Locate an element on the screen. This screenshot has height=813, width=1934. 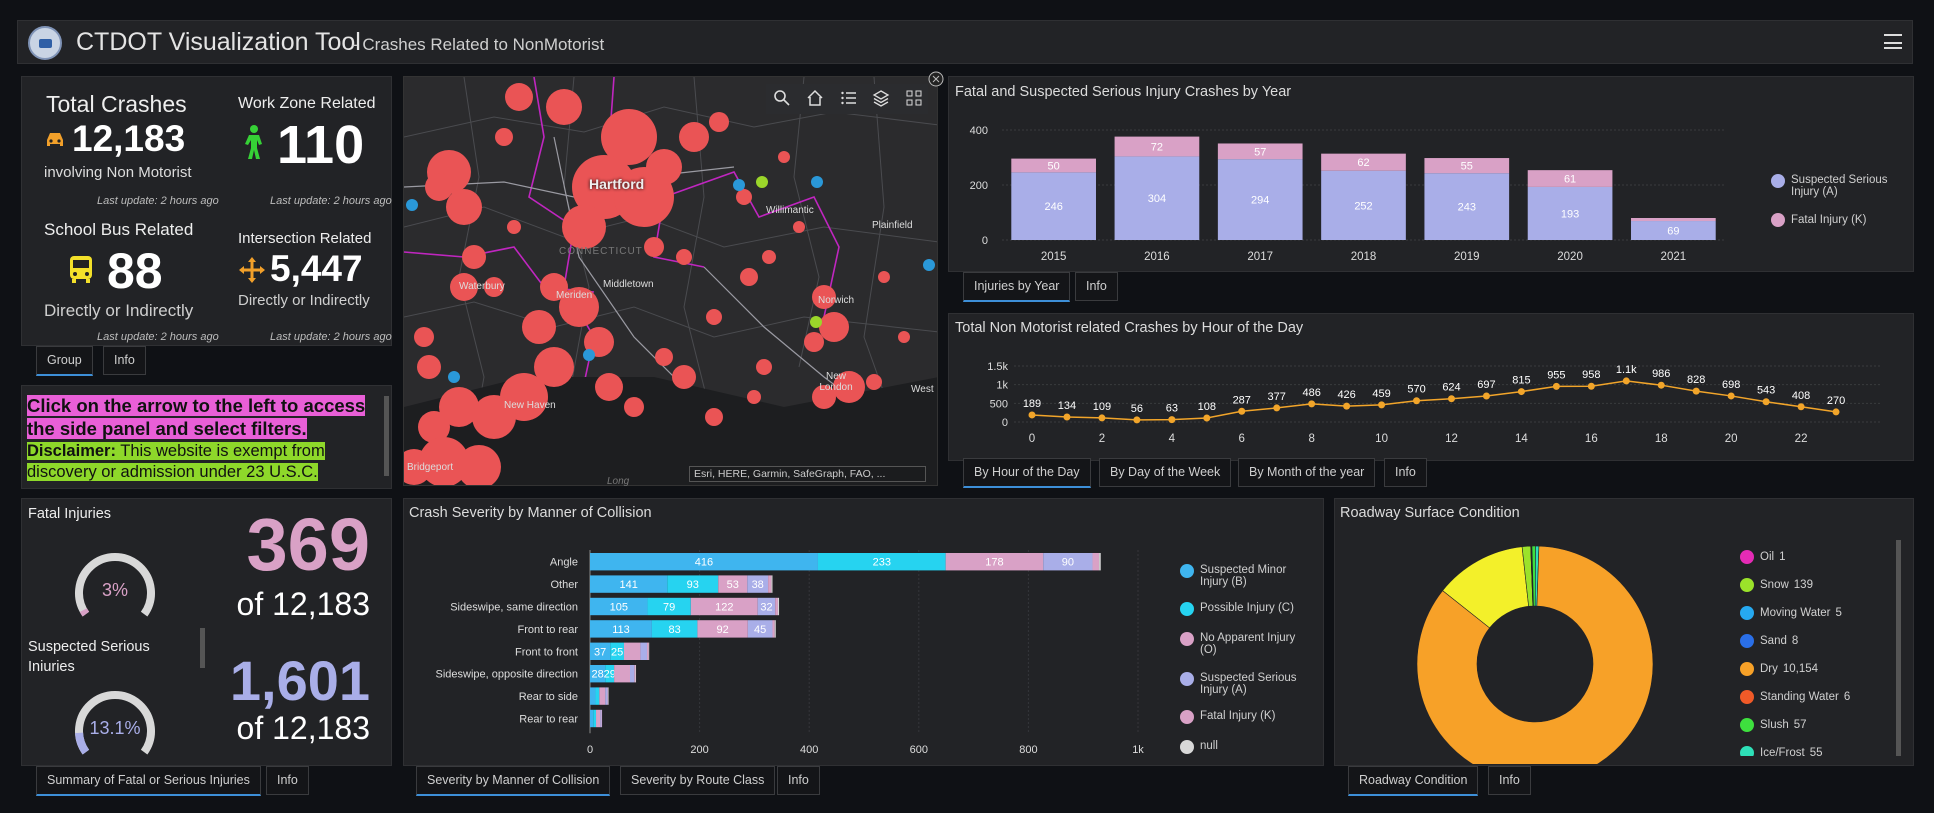
surface-legend-item: Standing Water 6 is located at coordinates (1815, 704).